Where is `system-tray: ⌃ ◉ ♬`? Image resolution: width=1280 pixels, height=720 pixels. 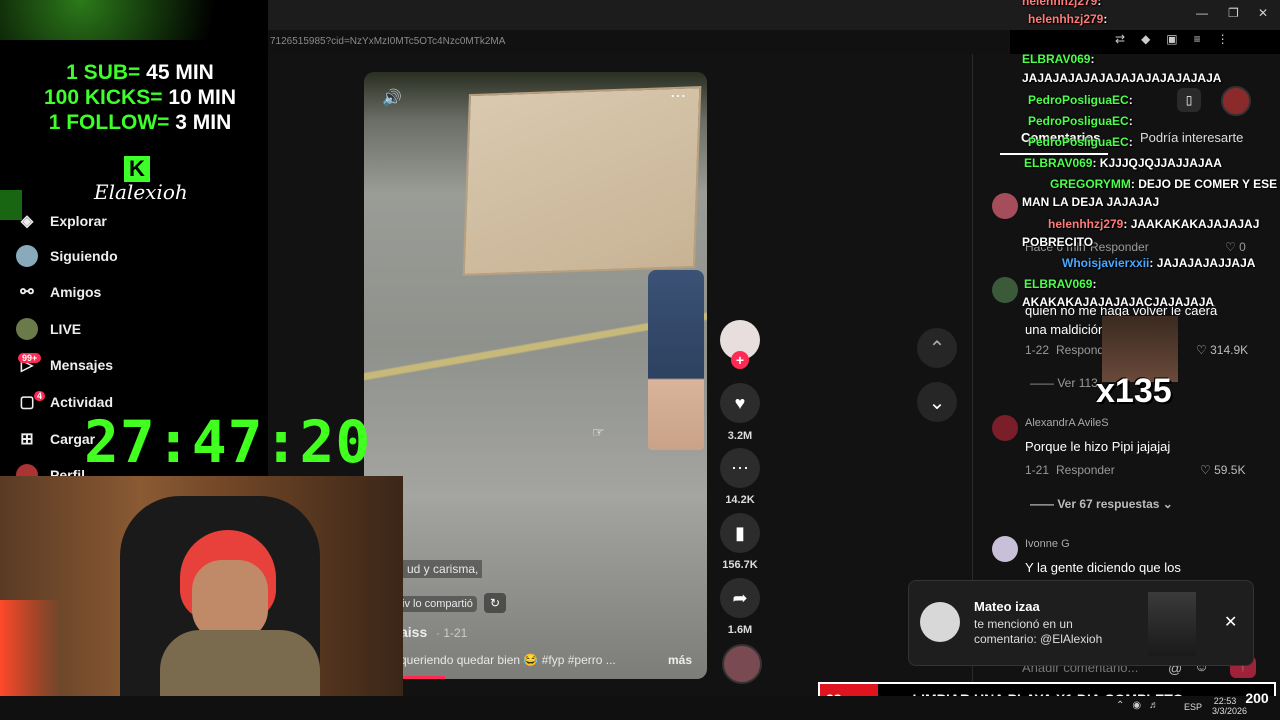
system-tray: ⌃ ◉ ♬ is located at coordinates (1137, 705).